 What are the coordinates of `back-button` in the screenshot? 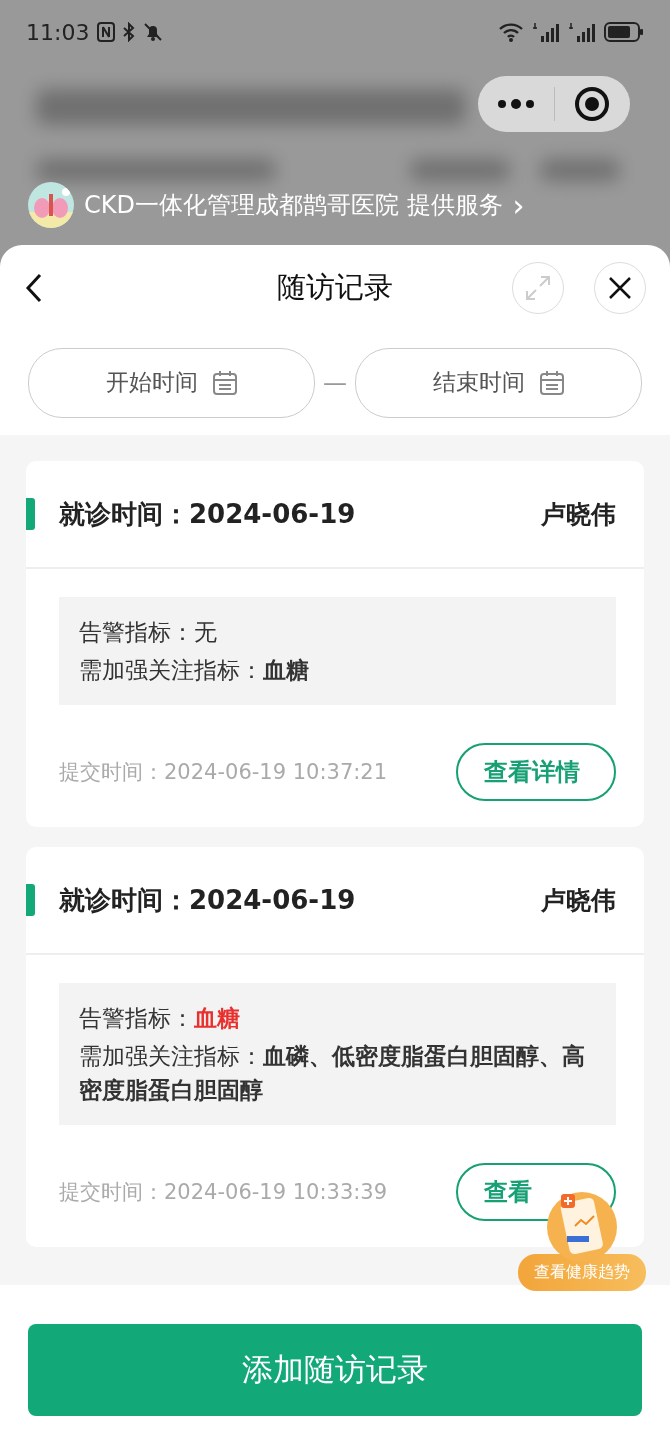 It's located at (34, 287).